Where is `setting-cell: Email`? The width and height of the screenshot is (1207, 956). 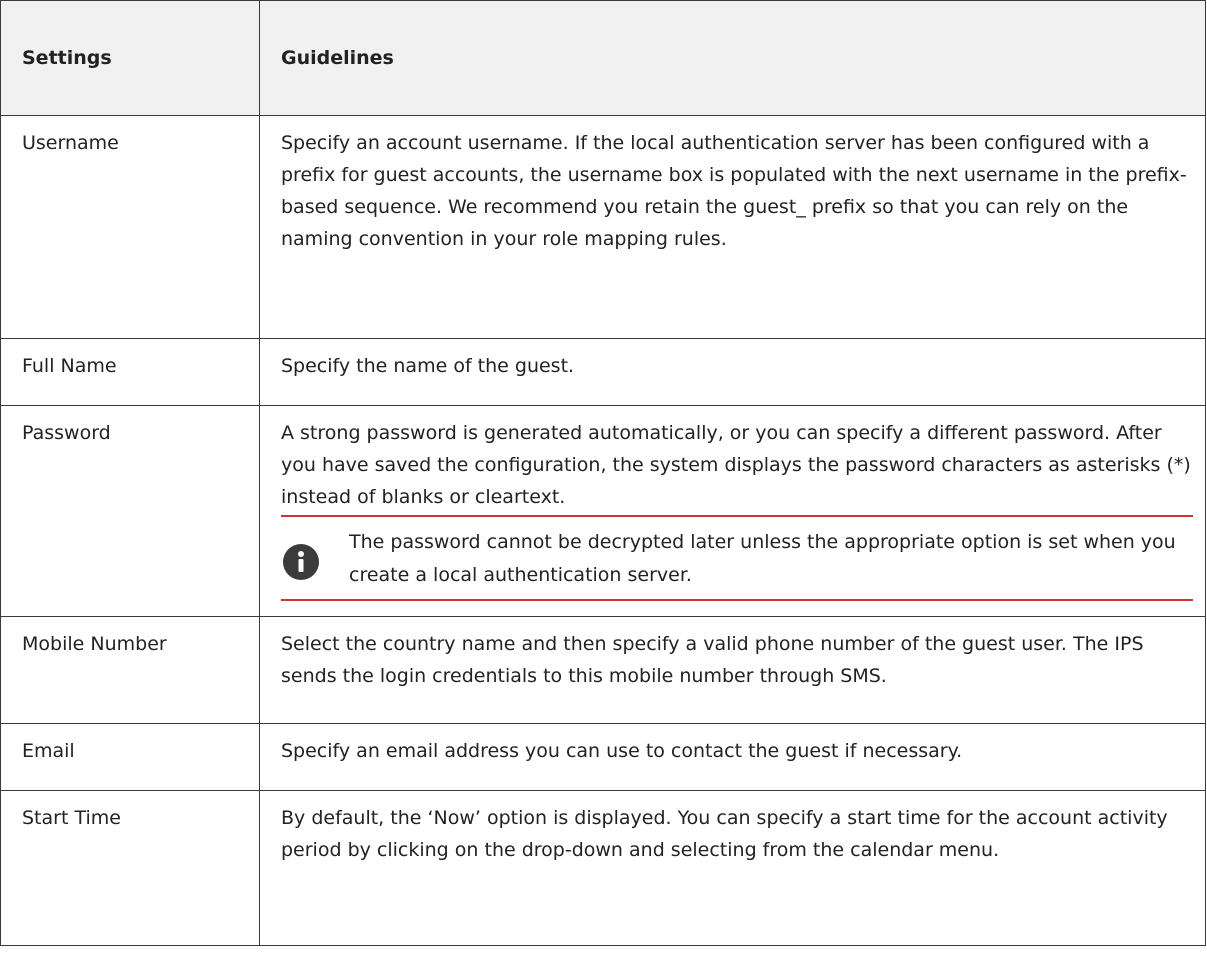 setting-cell: Email is located at coordinates (130, 757).